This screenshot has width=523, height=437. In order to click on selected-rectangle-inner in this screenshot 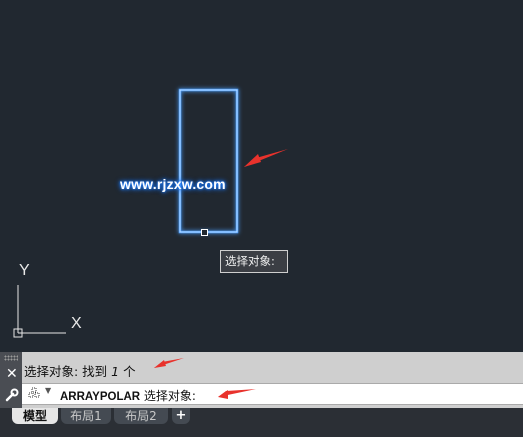, I will do `click(208, 161)`.